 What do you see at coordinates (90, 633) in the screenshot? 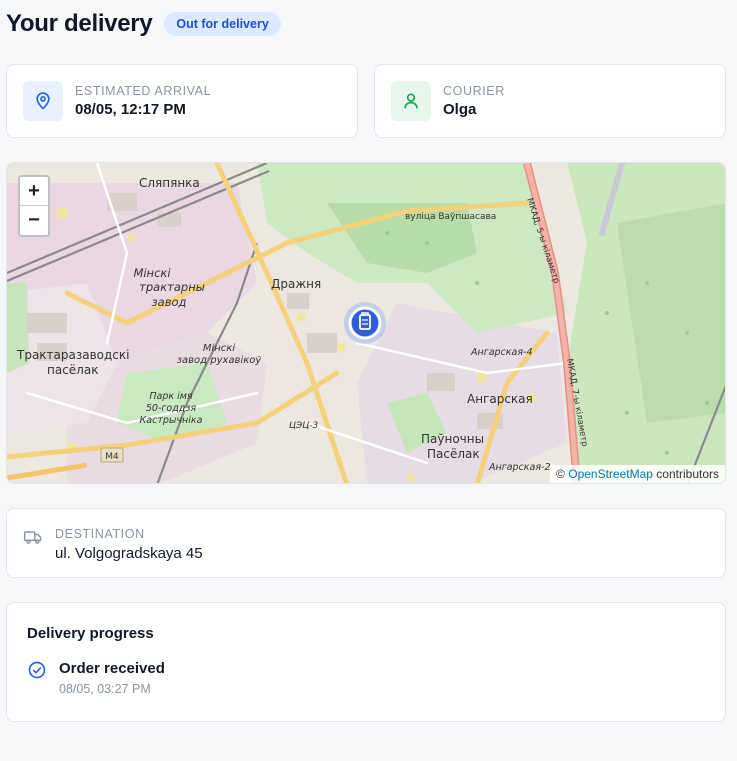
I see `progress-title: Delivery progress` at bounding box center [90, 633].